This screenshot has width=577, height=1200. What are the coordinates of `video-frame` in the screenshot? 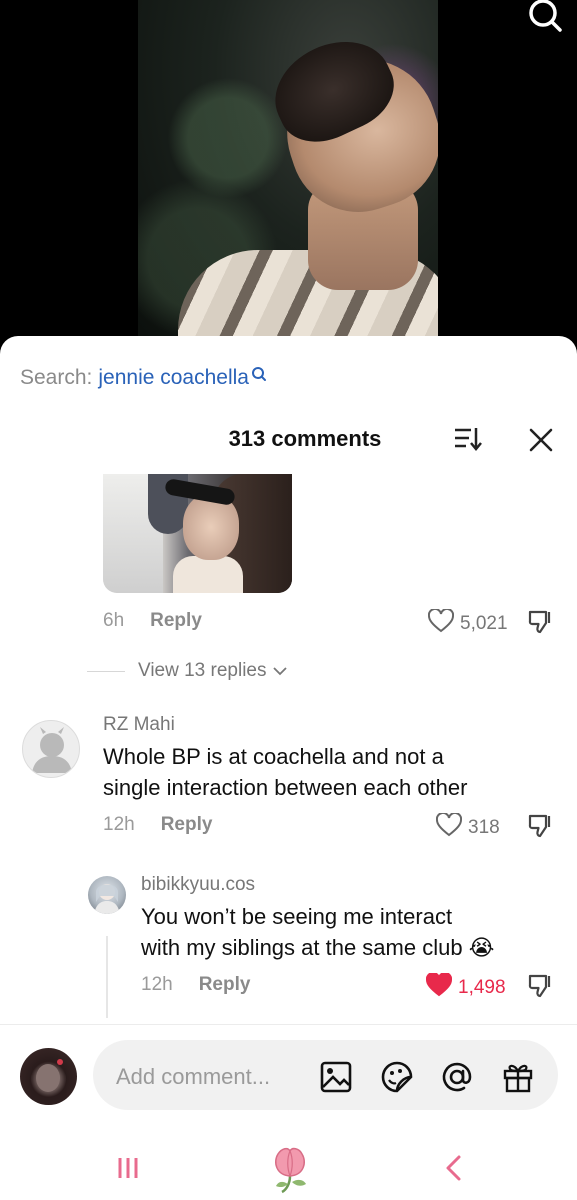 It's located at (288, 172).